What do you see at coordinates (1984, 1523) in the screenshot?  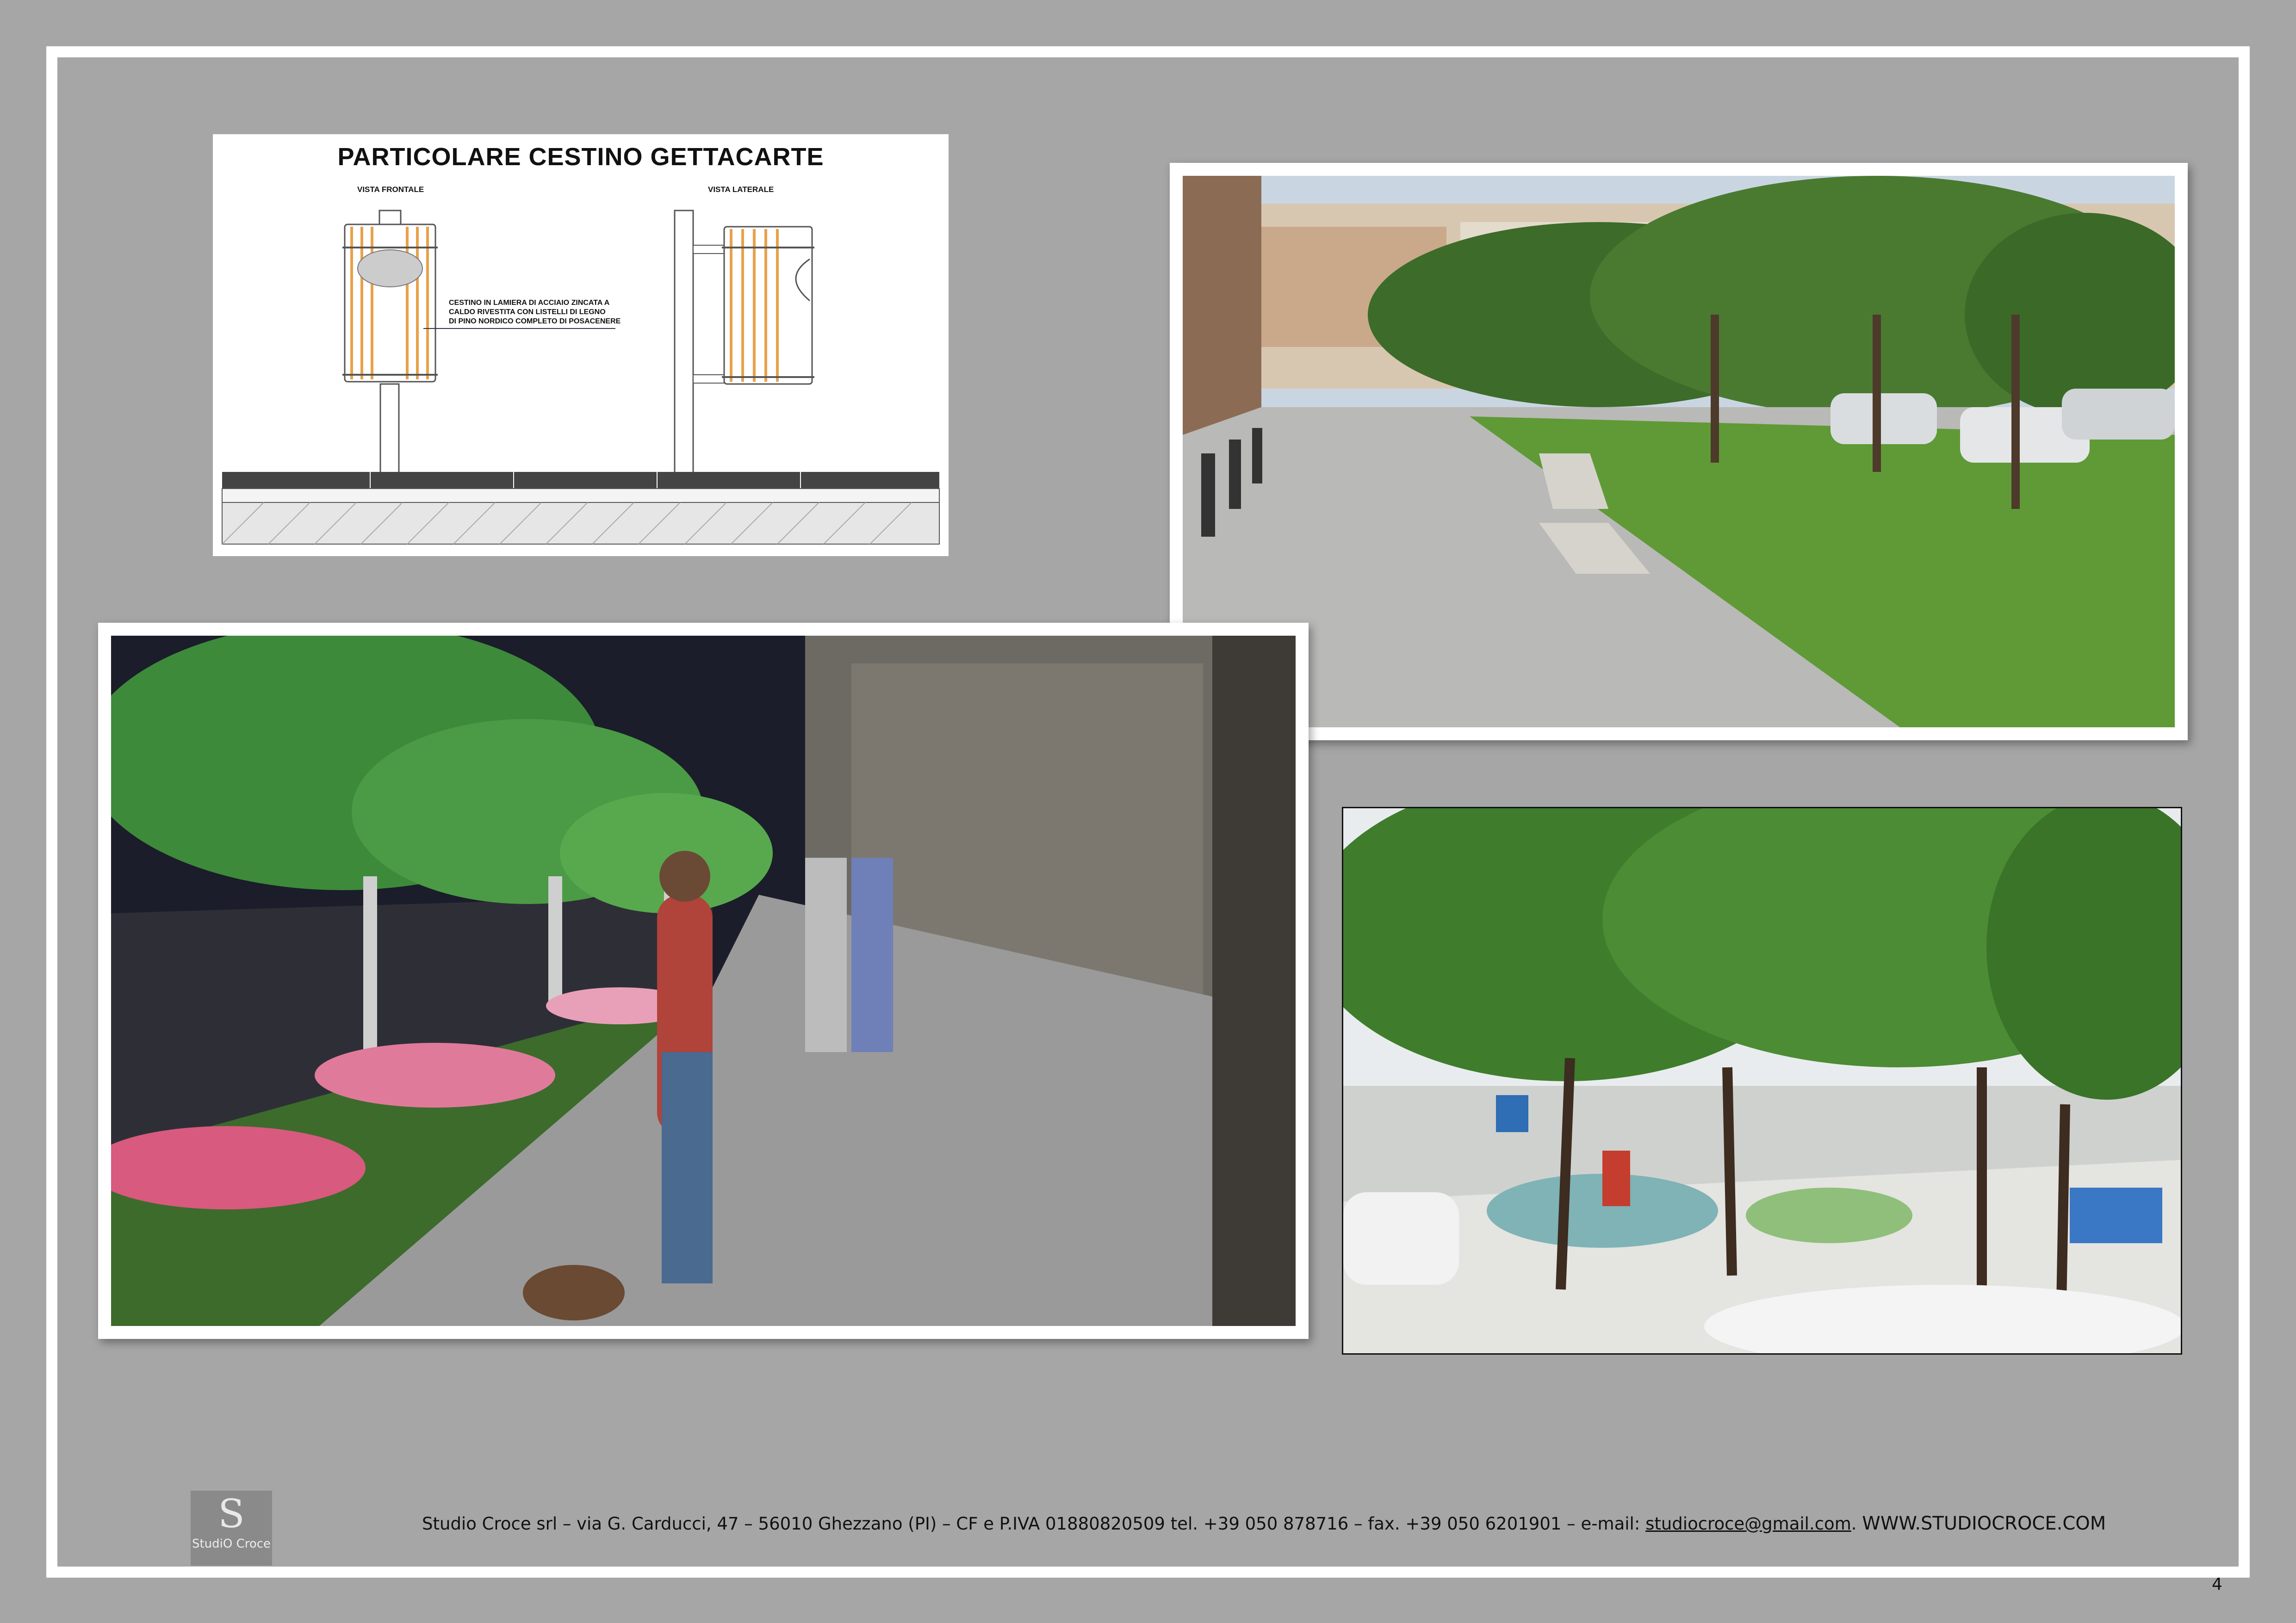 I see `footer-website: WWW.STUDIOCROCE.COM` at bounding box center [1984, 1523].